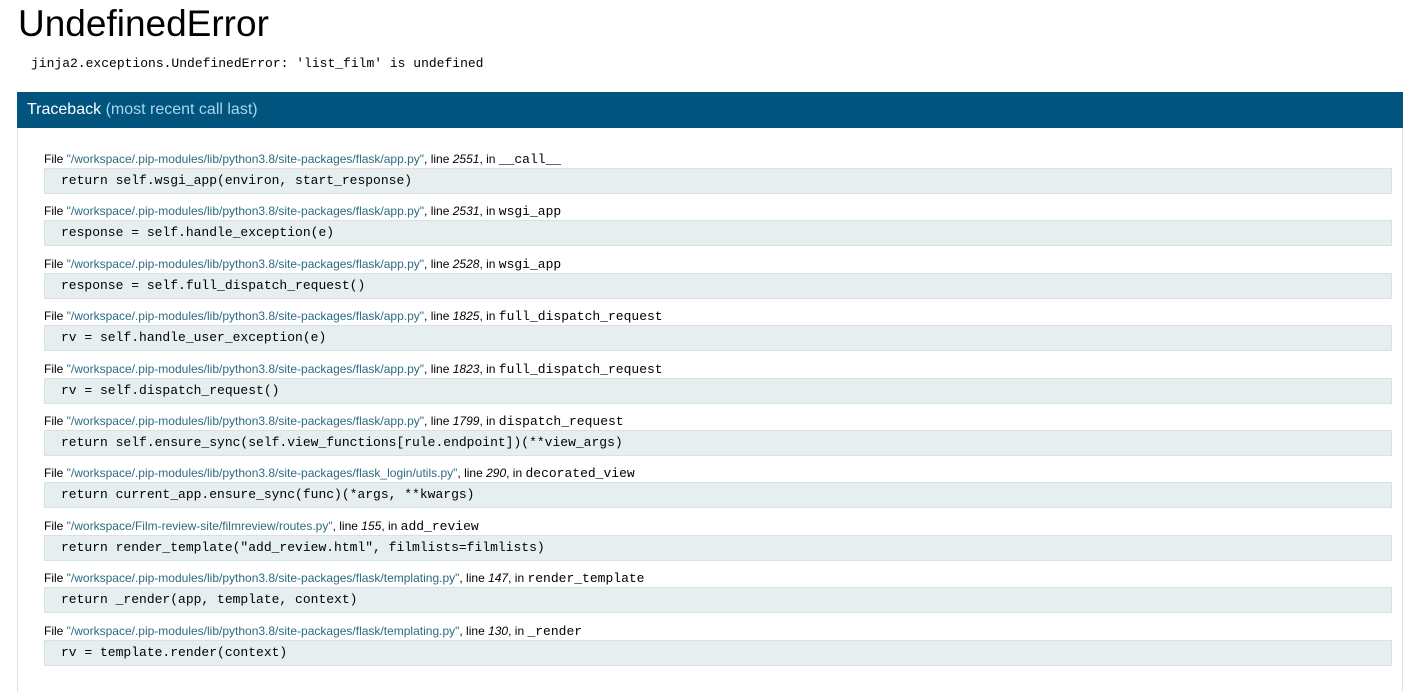 The image size is (1416, 692). Describe the element at coordinates (586, 579) in the screenshot. I see `frame-function: render_template` at that location.